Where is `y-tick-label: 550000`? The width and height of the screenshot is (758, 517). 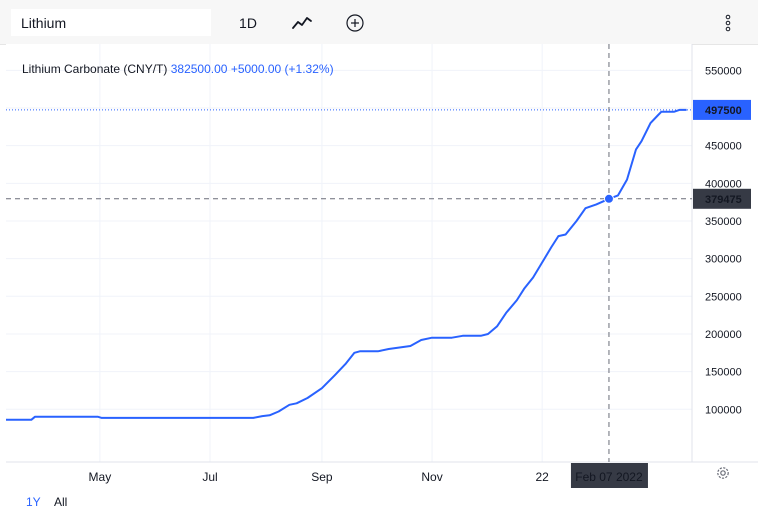 y-tick-label: 550000 is located at coordinates (723, 71).